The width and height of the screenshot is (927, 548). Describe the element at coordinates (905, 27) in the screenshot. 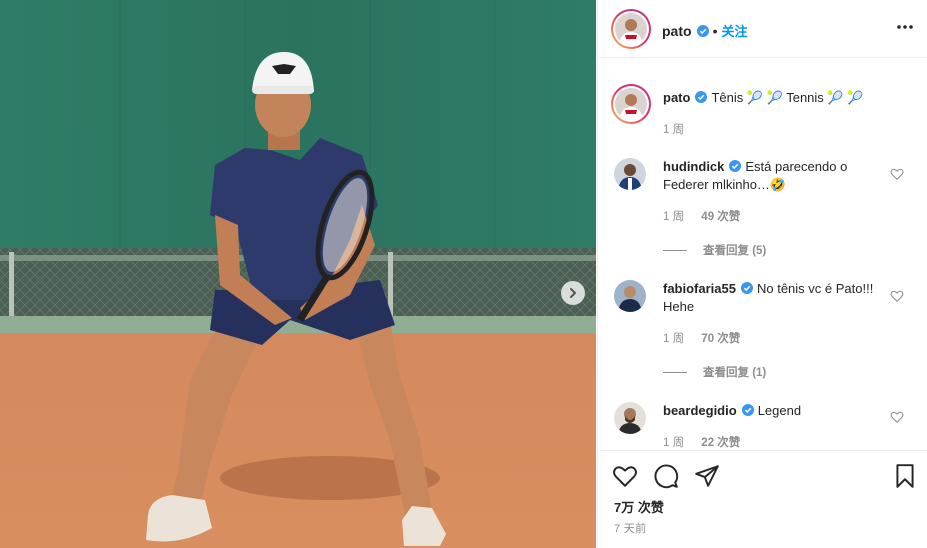

I see `more-options-icon` at that location.